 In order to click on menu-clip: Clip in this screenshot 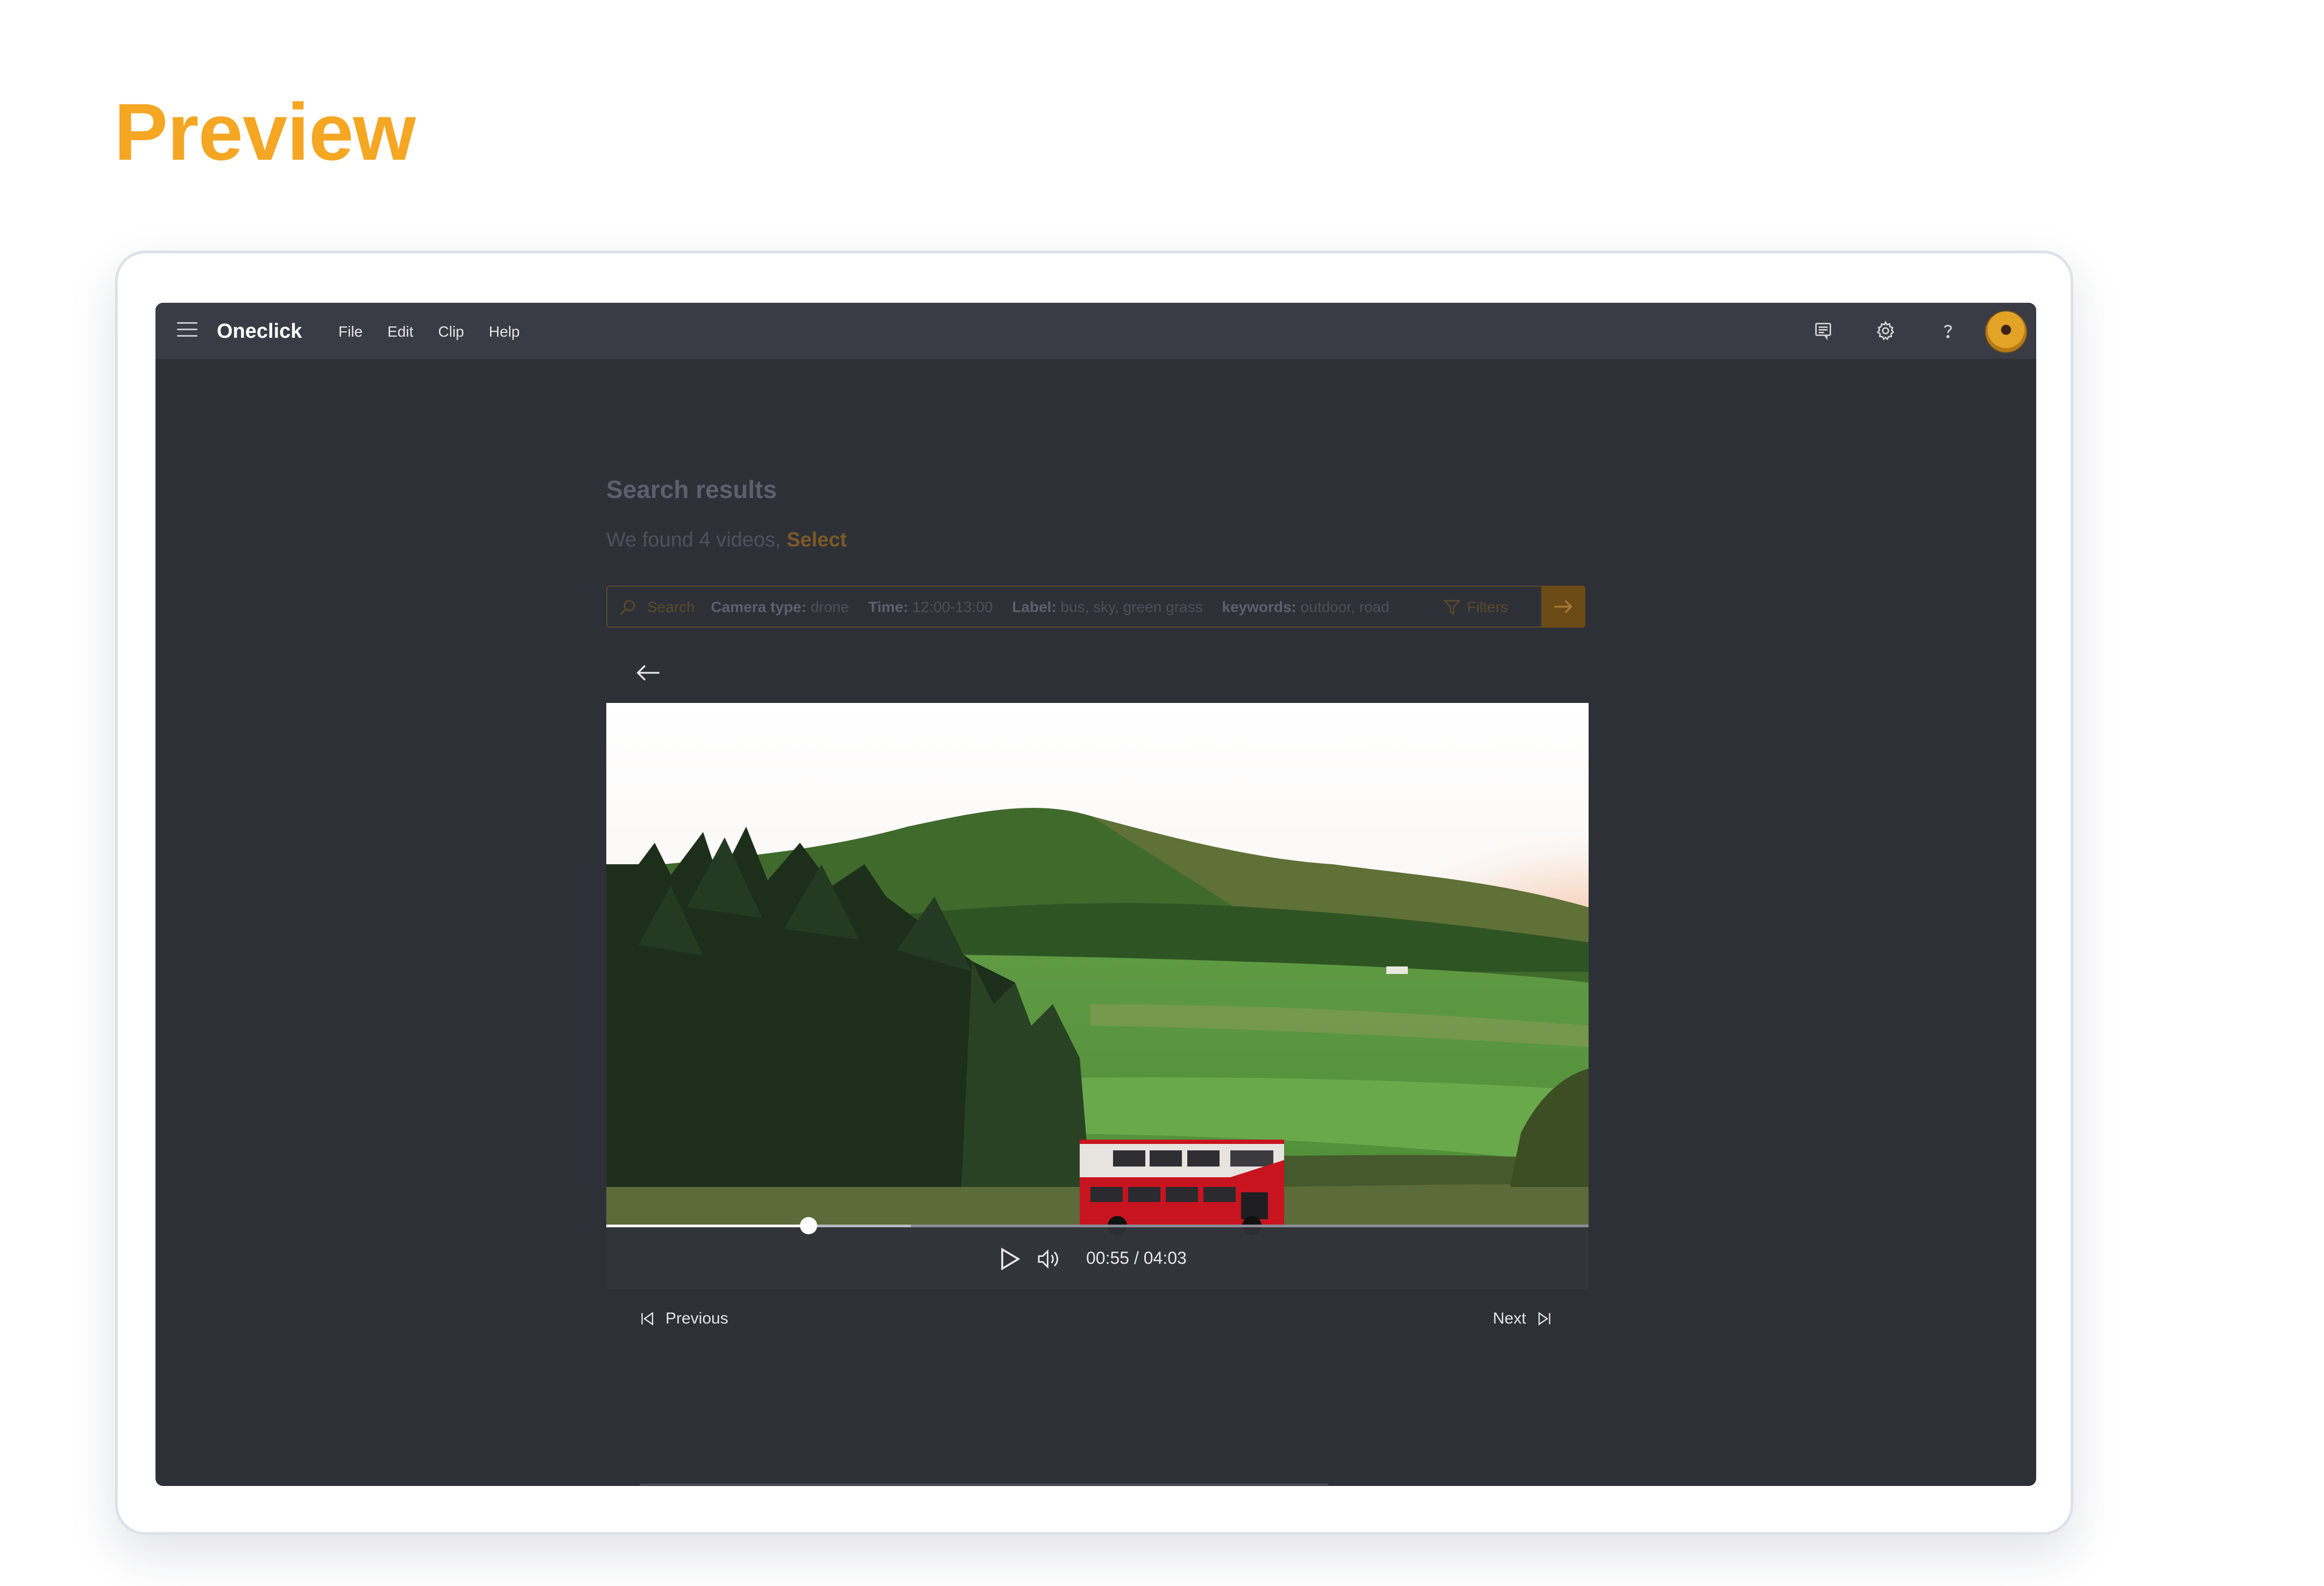, I will do `click(451, 331)`.